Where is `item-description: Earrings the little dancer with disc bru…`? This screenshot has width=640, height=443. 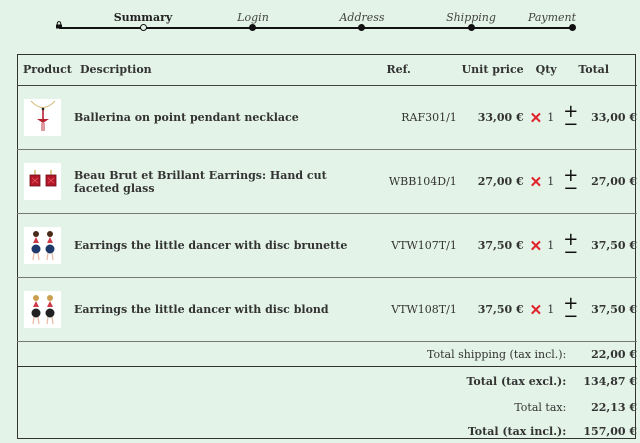
item-description: Earrings the little dancer with disc bru… is located at coordinates (218, 245).